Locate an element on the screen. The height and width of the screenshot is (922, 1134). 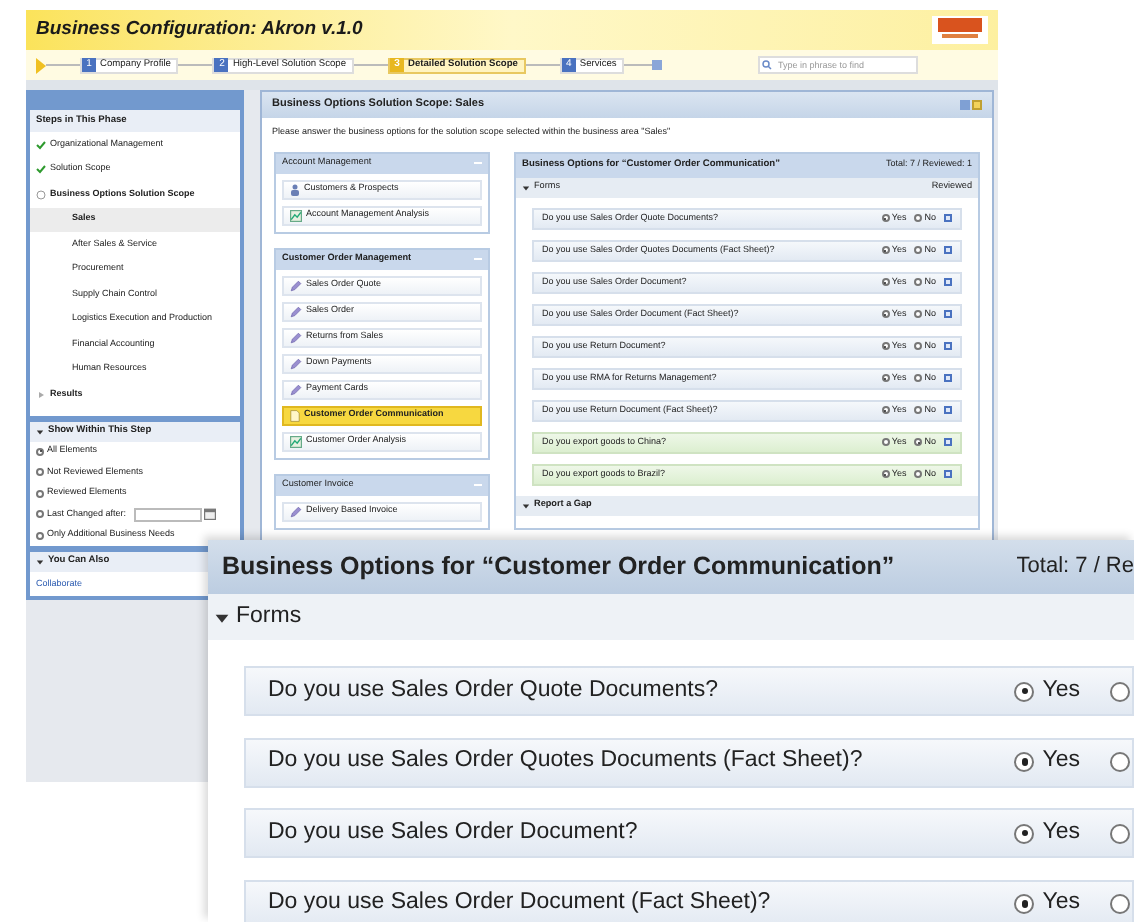
question-text: Do you use Sales Order Document? is located at coordinates (453, 832).